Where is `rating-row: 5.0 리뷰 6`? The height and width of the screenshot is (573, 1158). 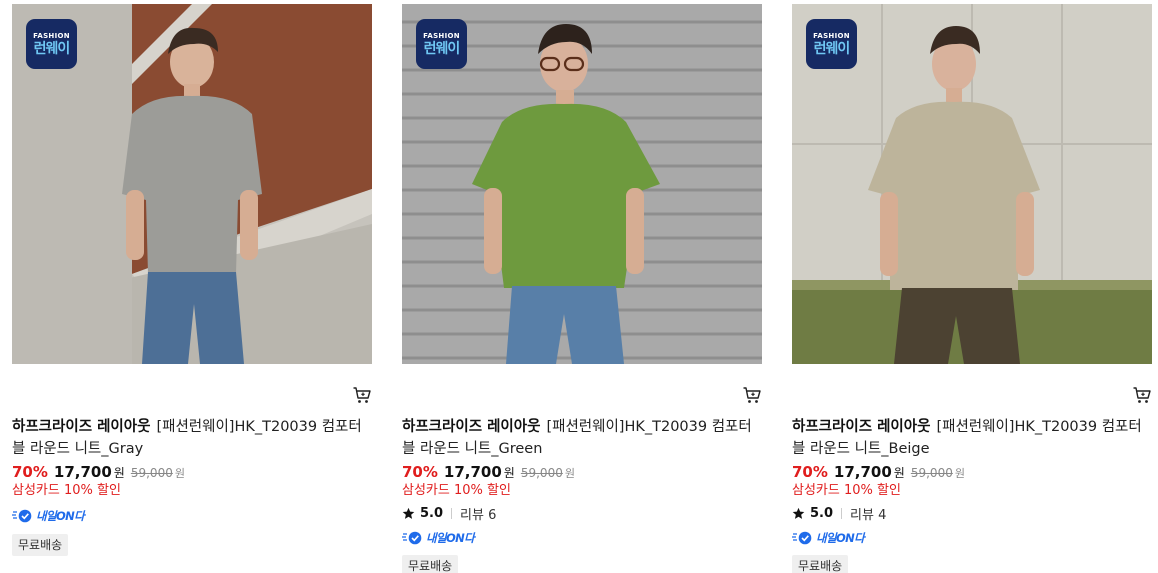 rating-row: 5.0 리뷰 6 is located at coordinates (449, 513).